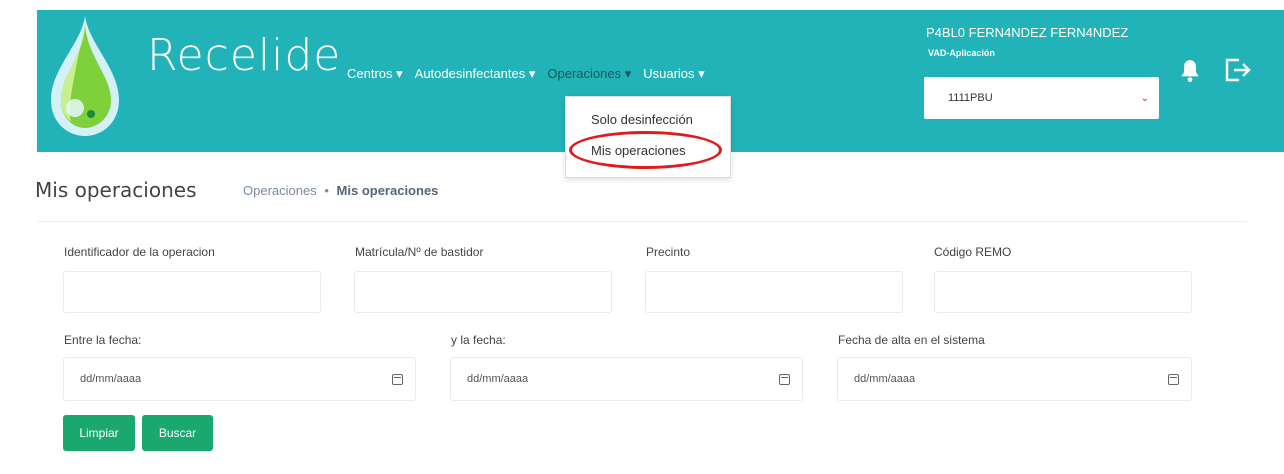 The height and width of the screenshot is (474, 1284). I want to click on seal-label: Precinto, so click(668, 252).